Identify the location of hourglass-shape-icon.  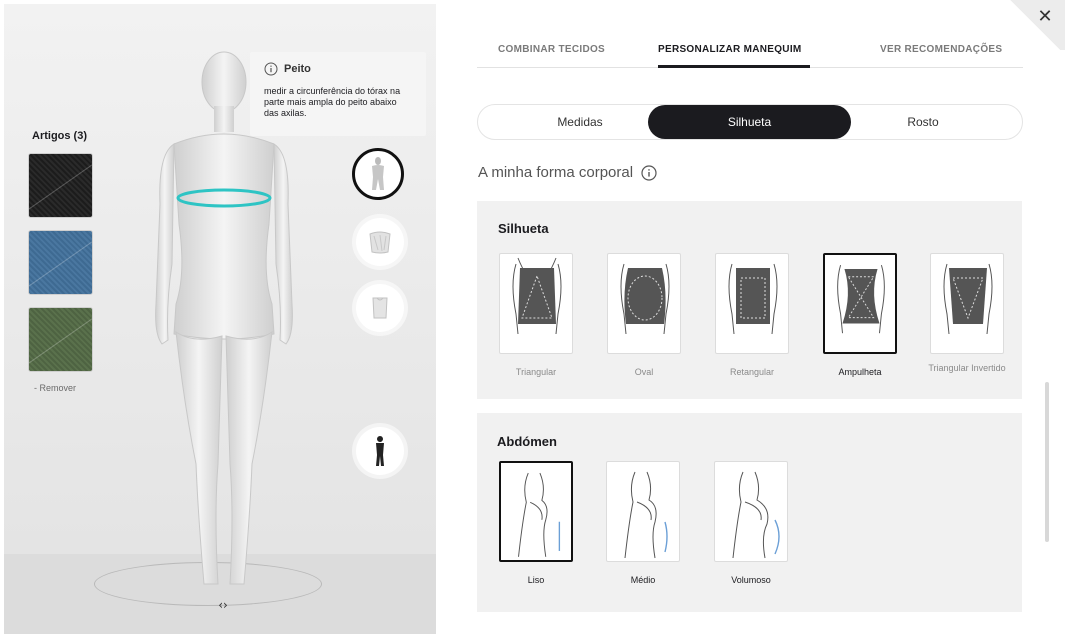
(861, 299).